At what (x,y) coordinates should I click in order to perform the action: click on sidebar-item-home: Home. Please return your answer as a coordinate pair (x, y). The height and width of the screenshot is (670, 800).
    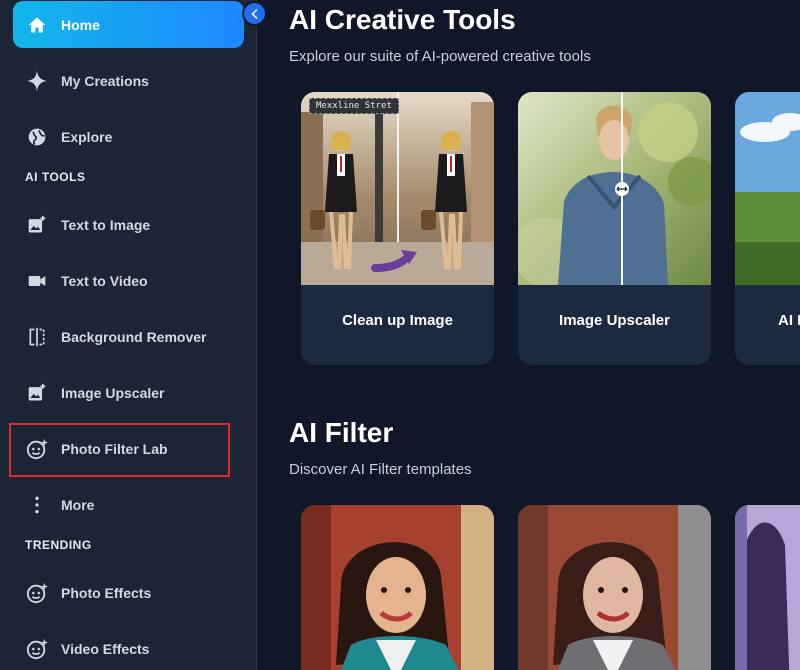
    Looking at the image, I should click on (128, 24).